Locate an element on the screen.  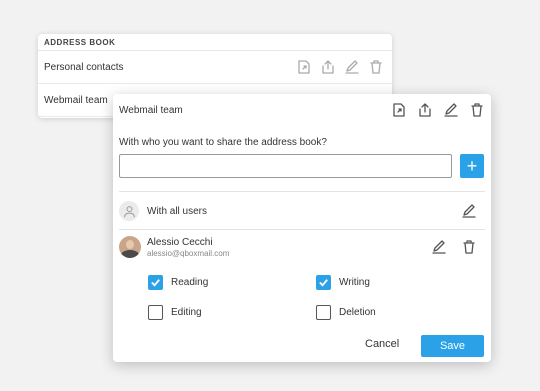
user-email: alessio@qboxmail.com is located at coordinates (188, 253).